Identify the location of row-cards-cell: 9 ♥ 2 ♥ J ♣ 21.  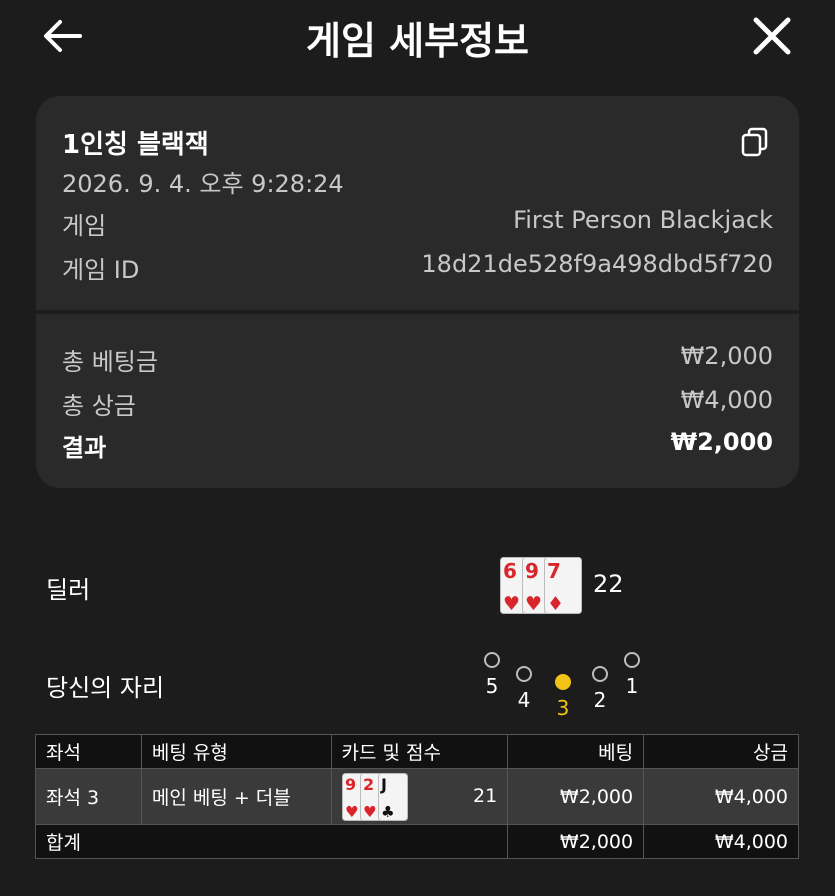
(419, 796).